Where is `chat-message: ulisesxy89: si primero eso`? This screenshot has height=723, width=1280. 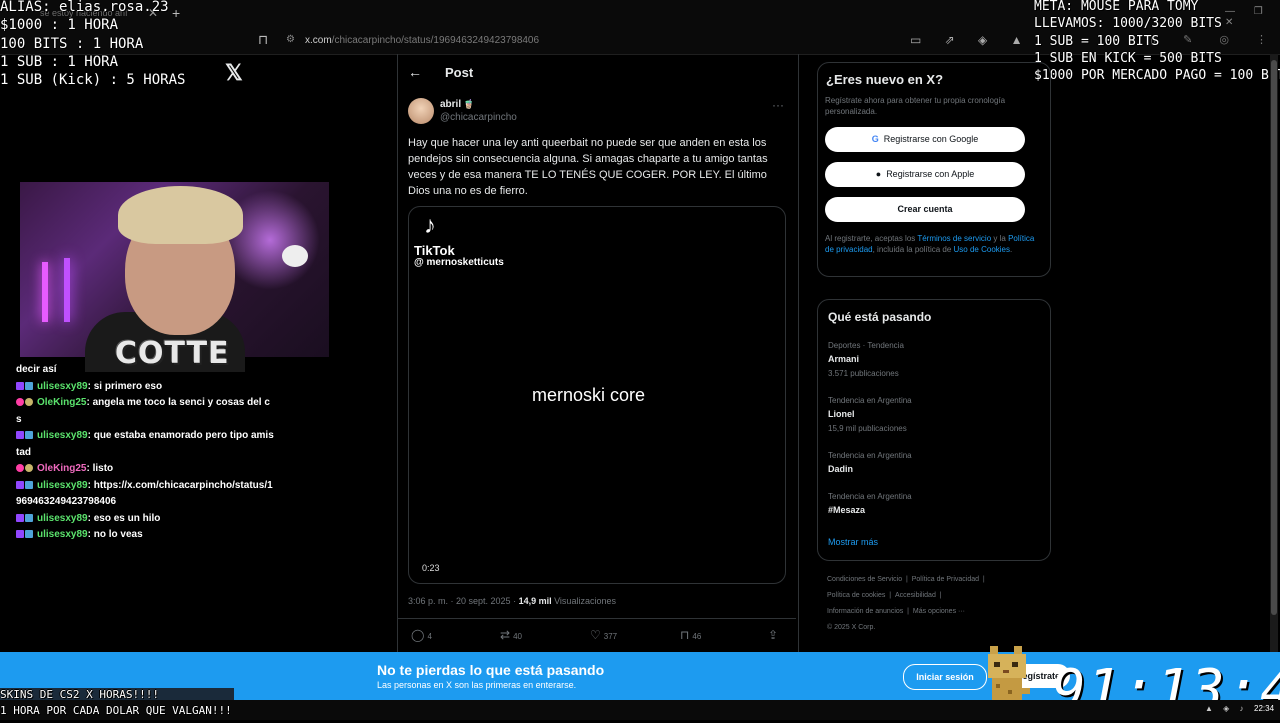 chat-message: ulisesxy89: si primero eso is located at coordinates (145, 387).